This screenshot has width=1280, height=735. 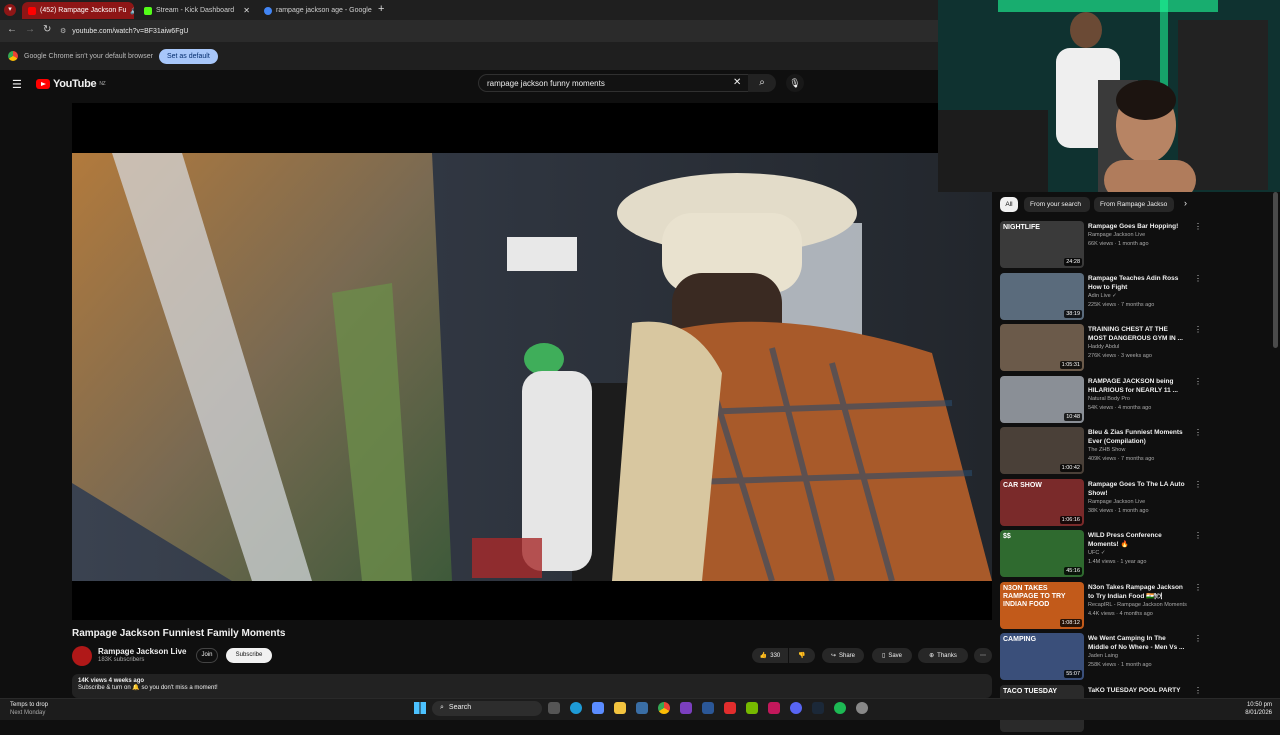 I want to click on chip-from-your-search: From your search, so click(x=1057, y=204).